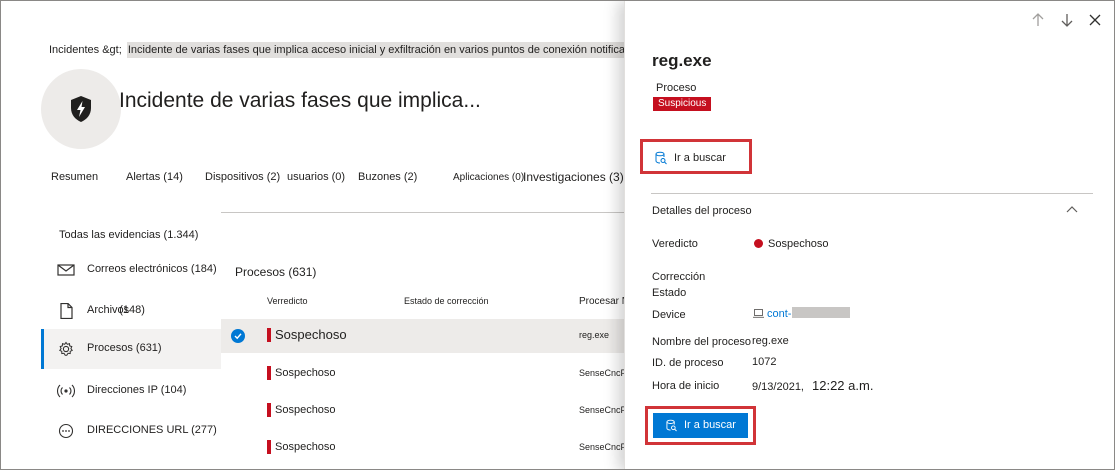 The height and width of the screenshot is (470, 1115). Describe the element at coordinates (238, 336) in the screenshot. I see `row-selected-check-icon` at that location.